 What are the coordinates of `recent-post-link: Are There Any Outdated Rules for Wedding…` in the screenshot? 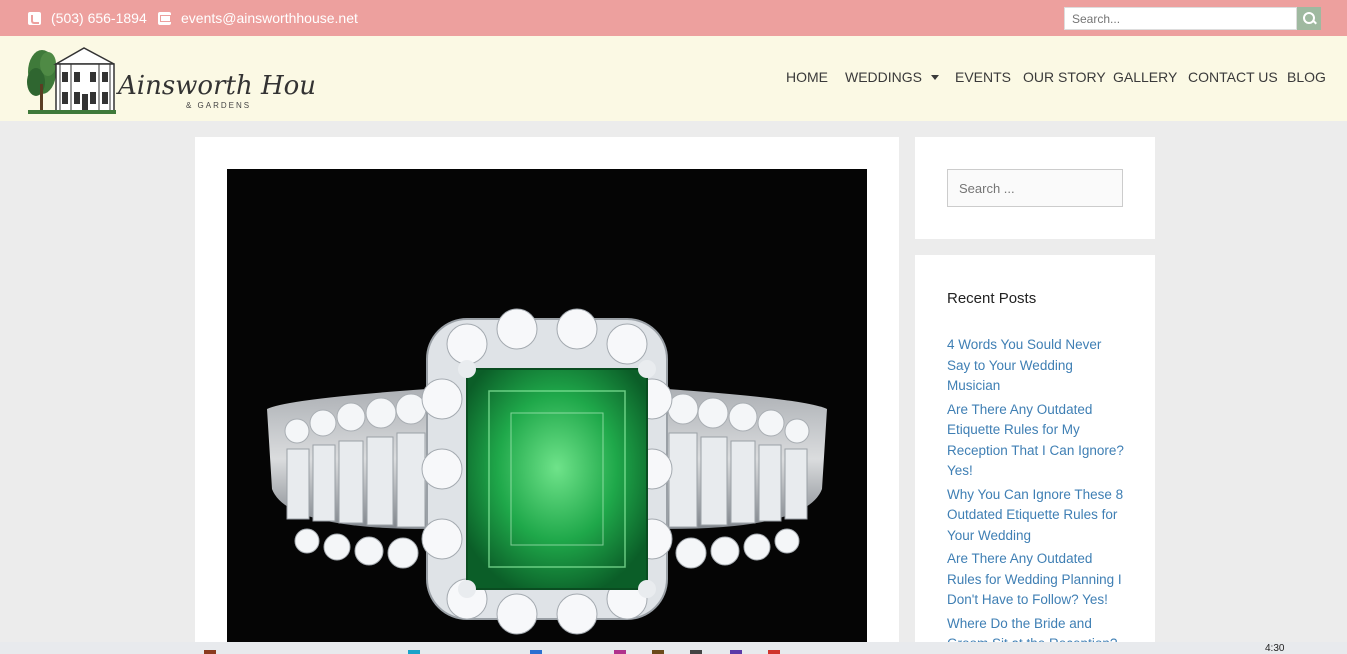 It's located at (1037, 580).